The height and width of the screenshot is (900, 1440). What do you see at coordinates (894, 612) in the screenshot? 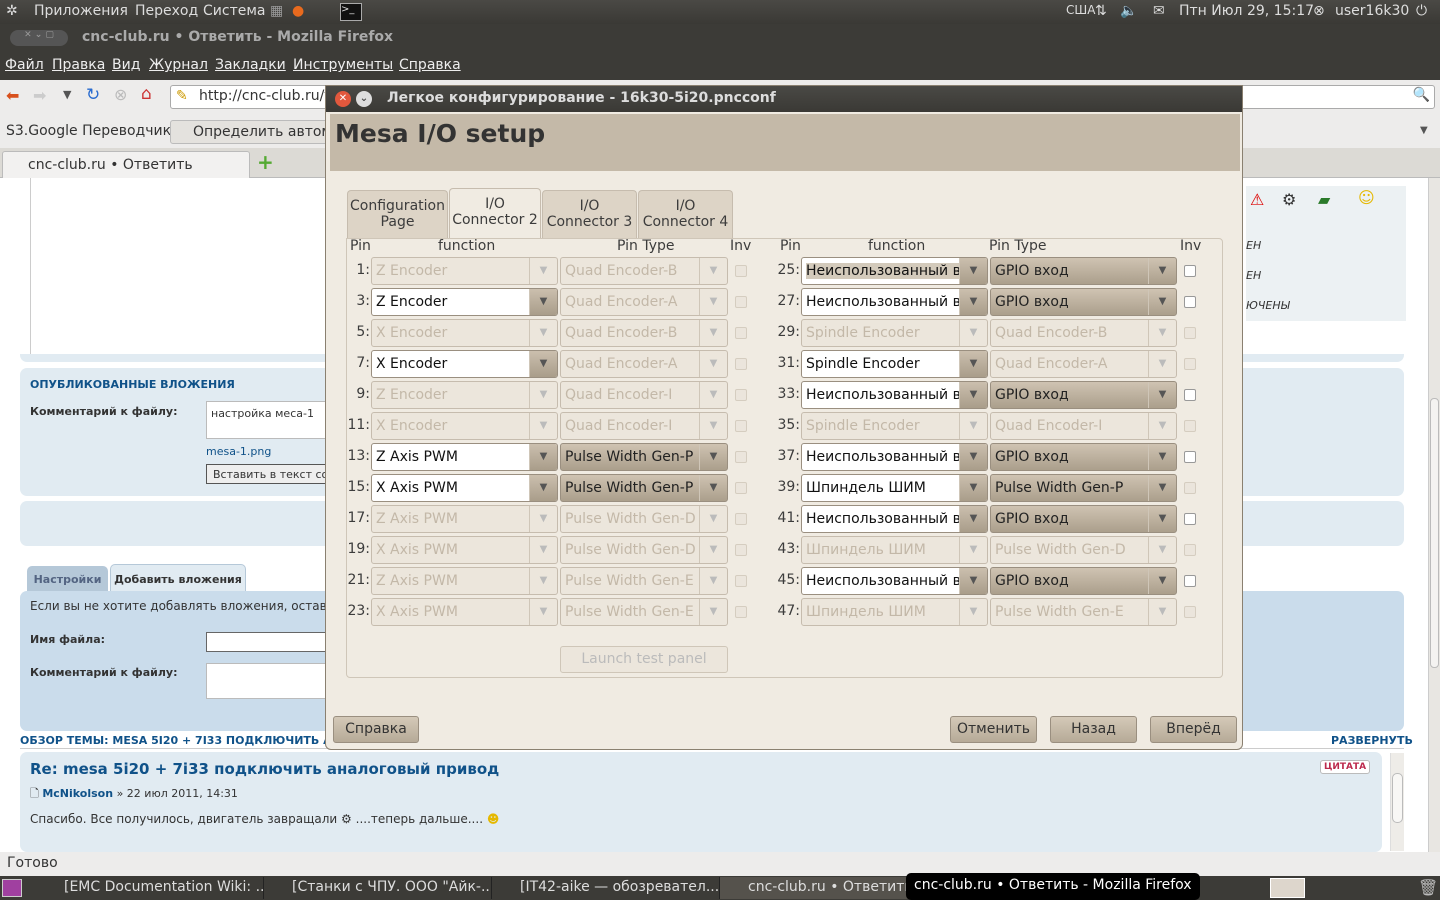
I see `function-combo: Шпиндель ШИМ ▼` at bounding box center [894, 612].